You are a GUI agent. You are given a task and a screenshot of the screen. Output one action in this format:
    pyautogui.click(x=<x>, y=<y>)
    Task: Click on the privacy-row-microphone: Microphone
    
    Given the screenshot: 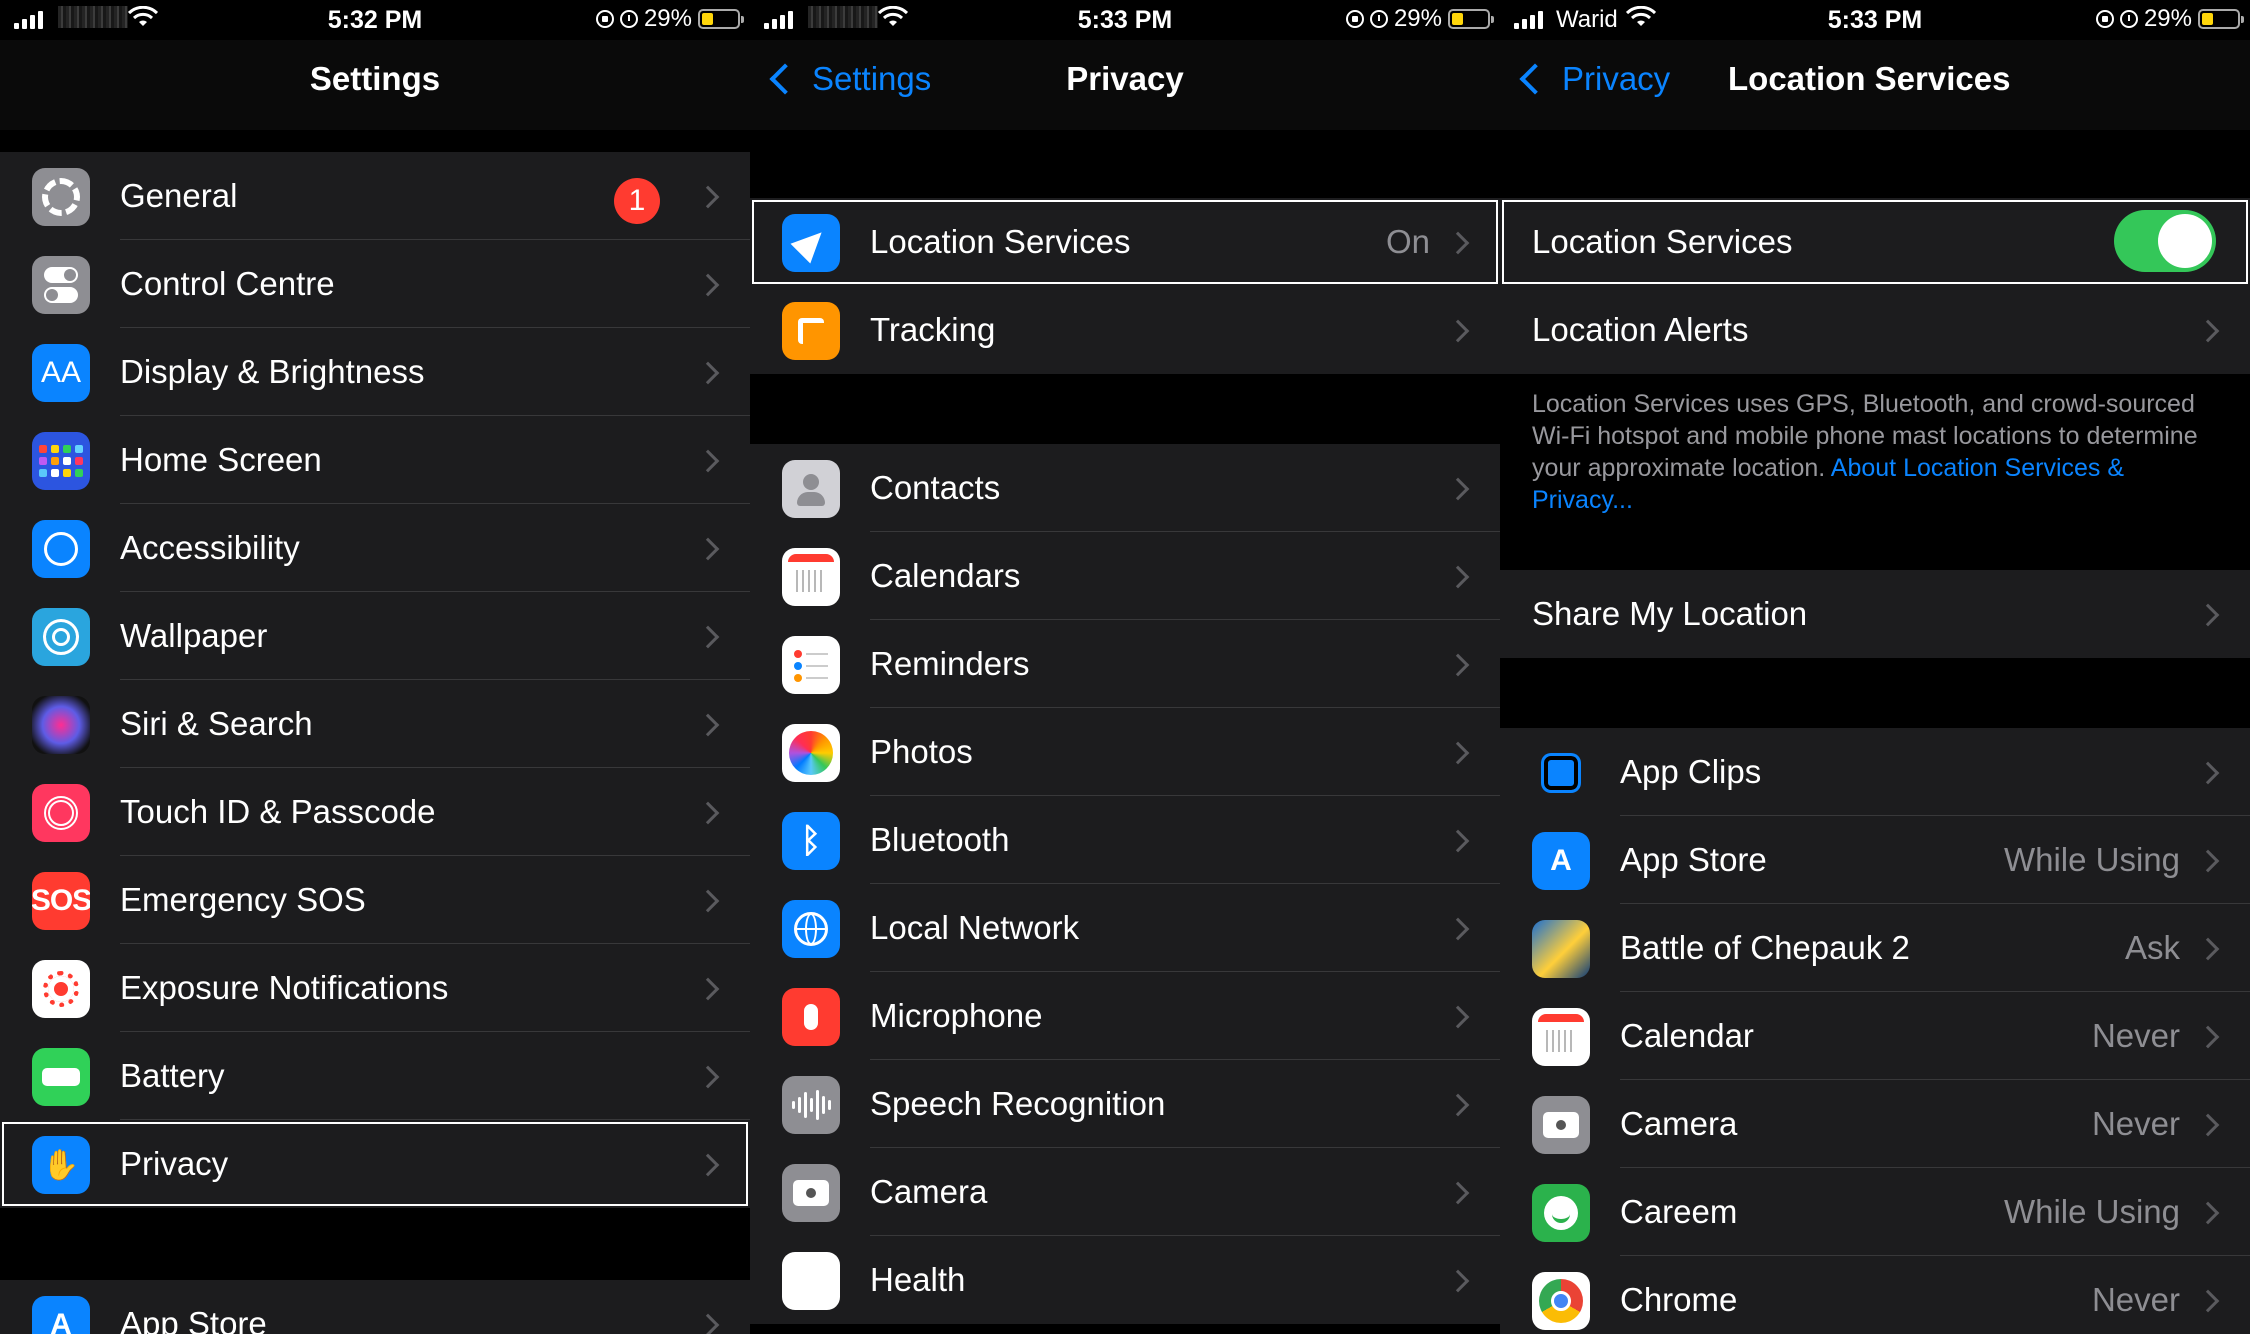 What is the action you would take?
    pyautogui.click(x=1125, y=1016)
    